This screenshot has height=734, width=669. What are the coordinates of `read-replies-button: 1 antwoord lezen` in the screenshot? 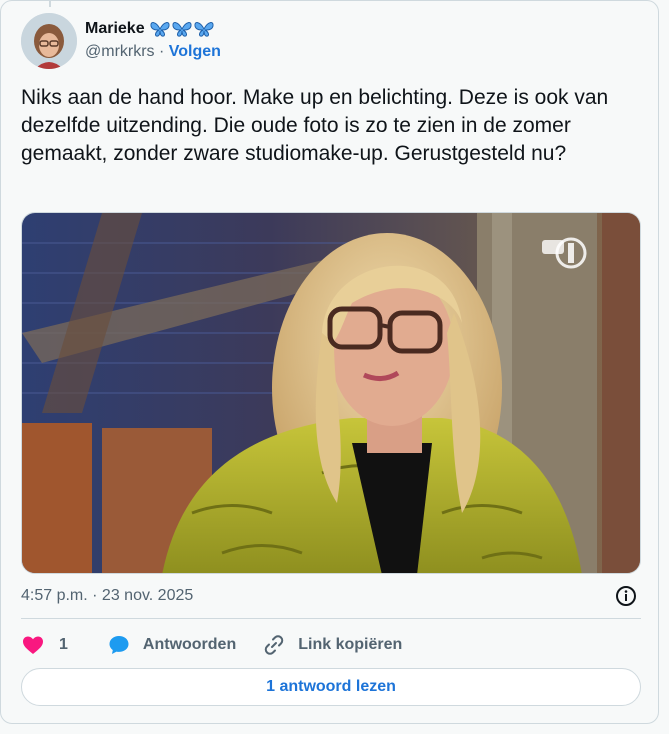 It's located at (331, 687).